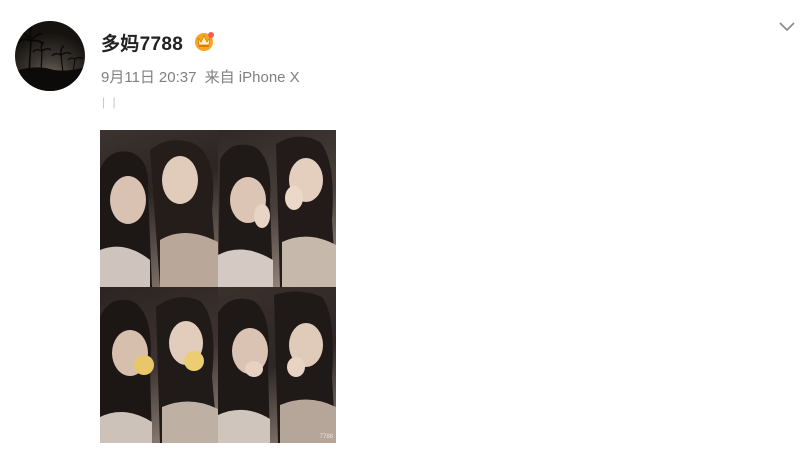 The width and height of the screenshot is (800, 461). I want to click on post-meta: 9月11日 20:37 来自 iPhone X, so click(202, 76).